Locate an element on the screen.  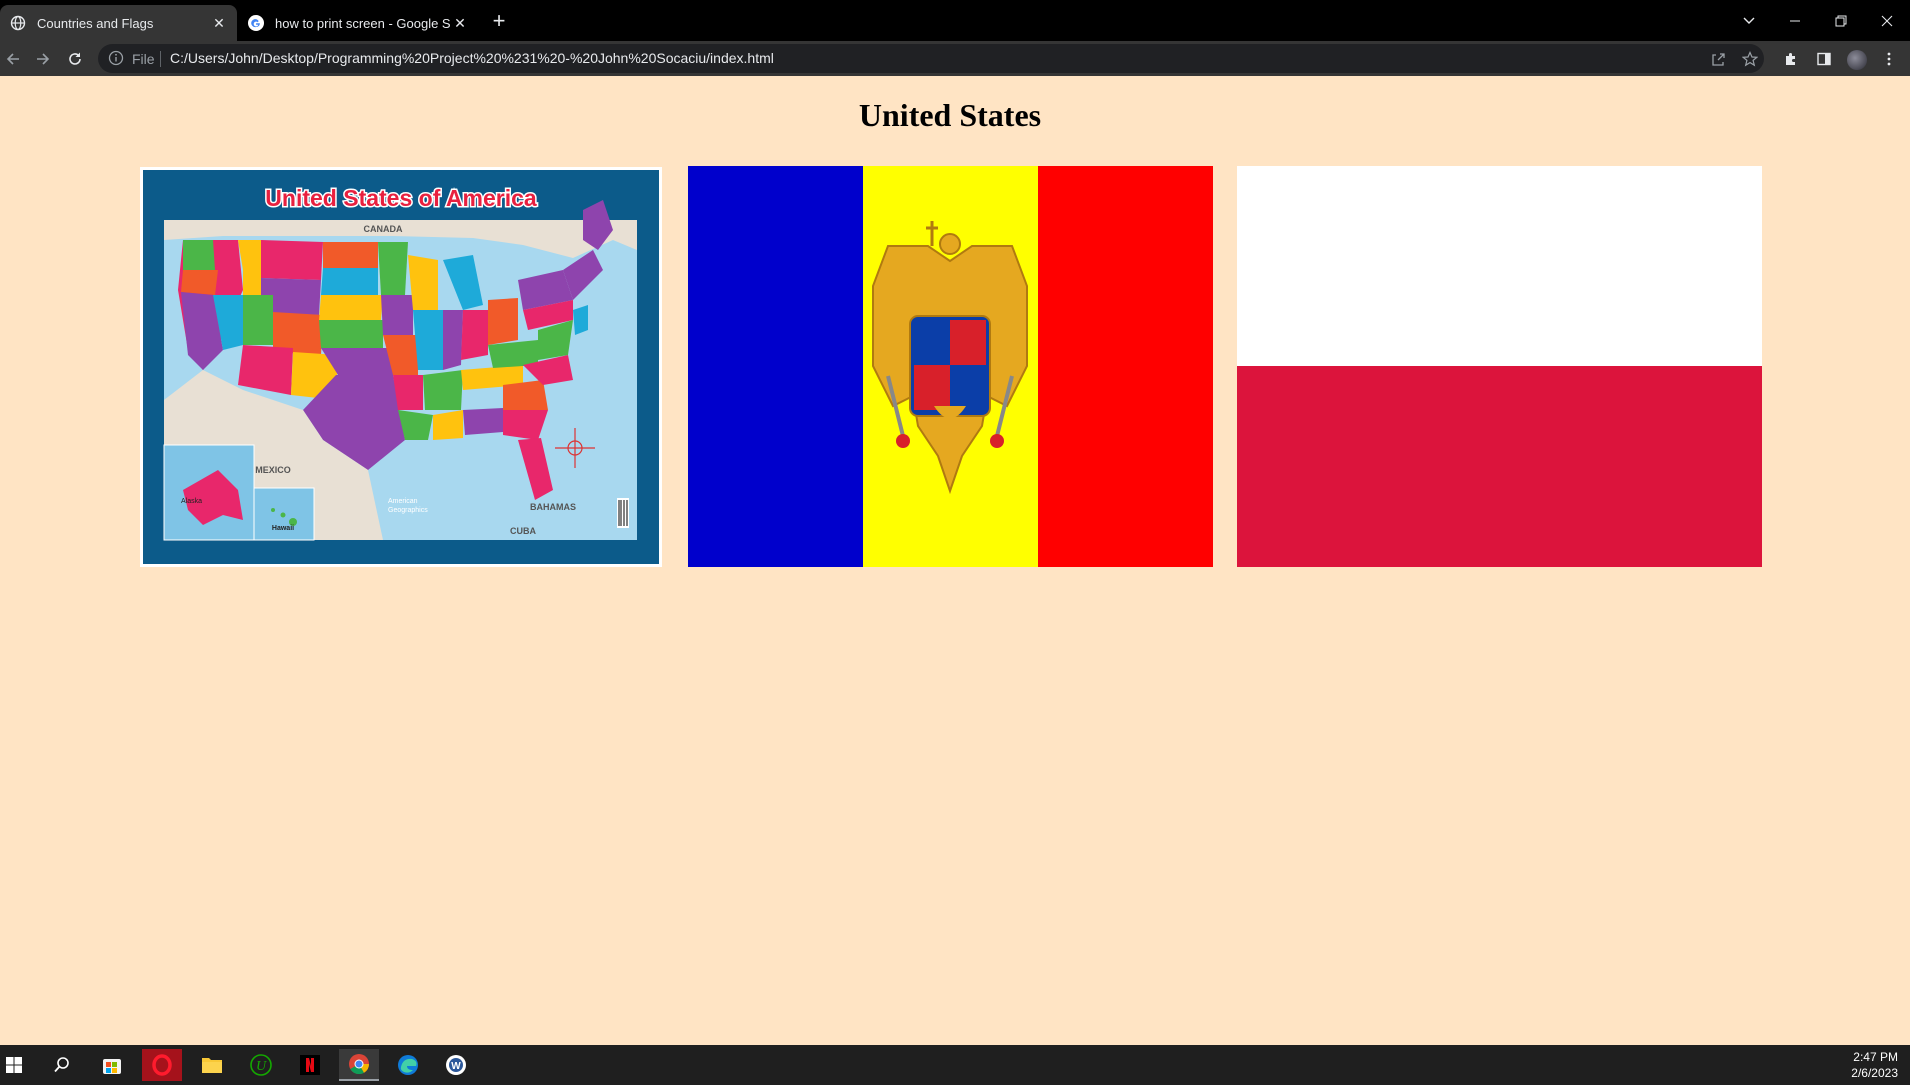
chrome-icon is located at coordinates (359, 1065).